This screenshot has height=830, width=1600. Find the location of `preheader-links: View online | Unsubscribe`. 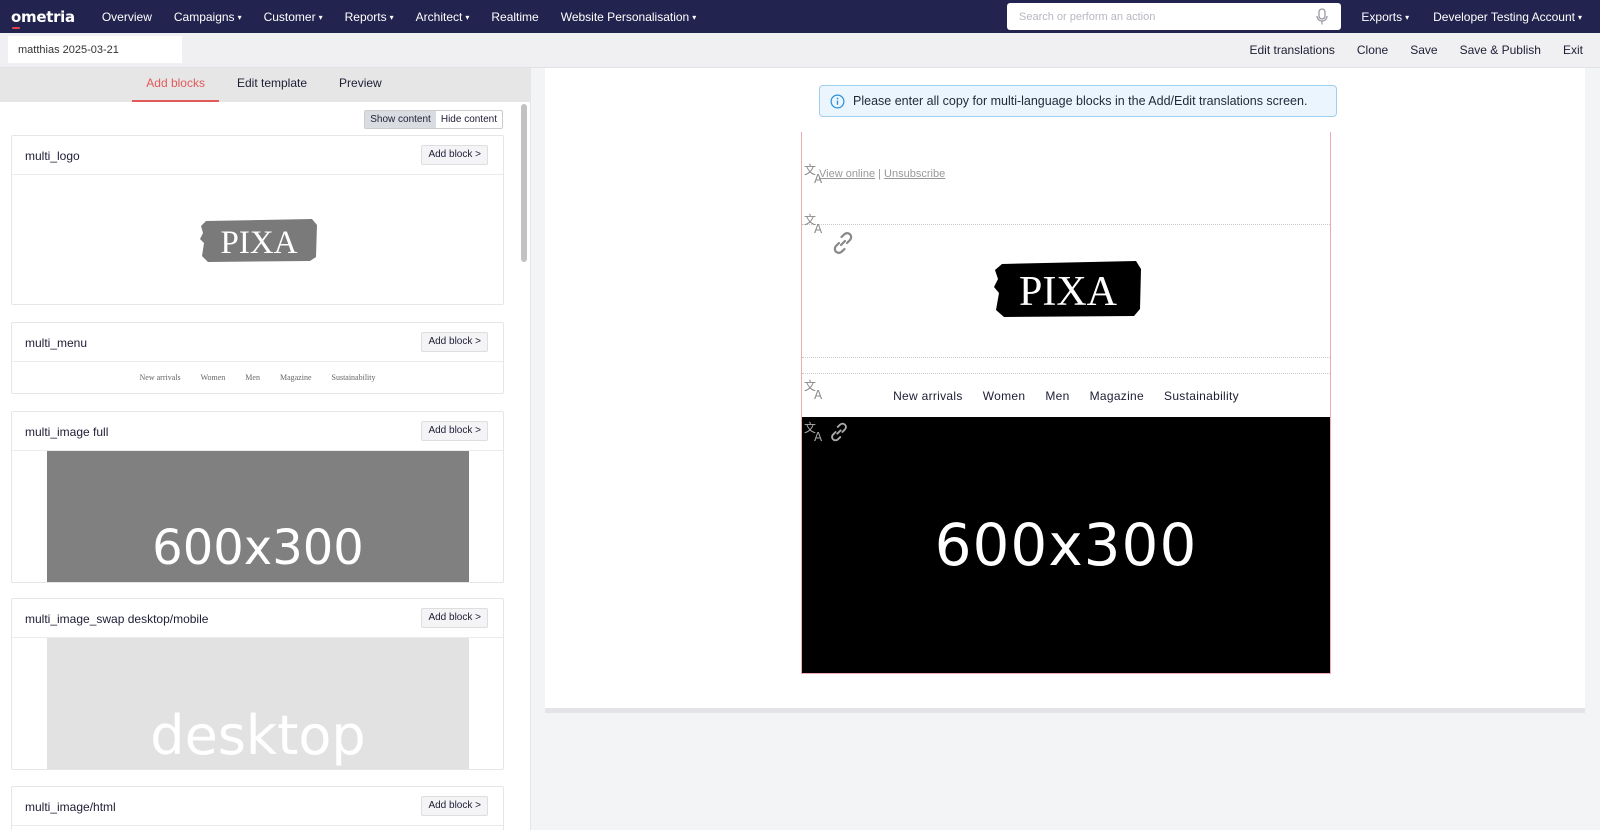

preheader-links: View online | Unsubscribe is located at coordinates (882, 174).